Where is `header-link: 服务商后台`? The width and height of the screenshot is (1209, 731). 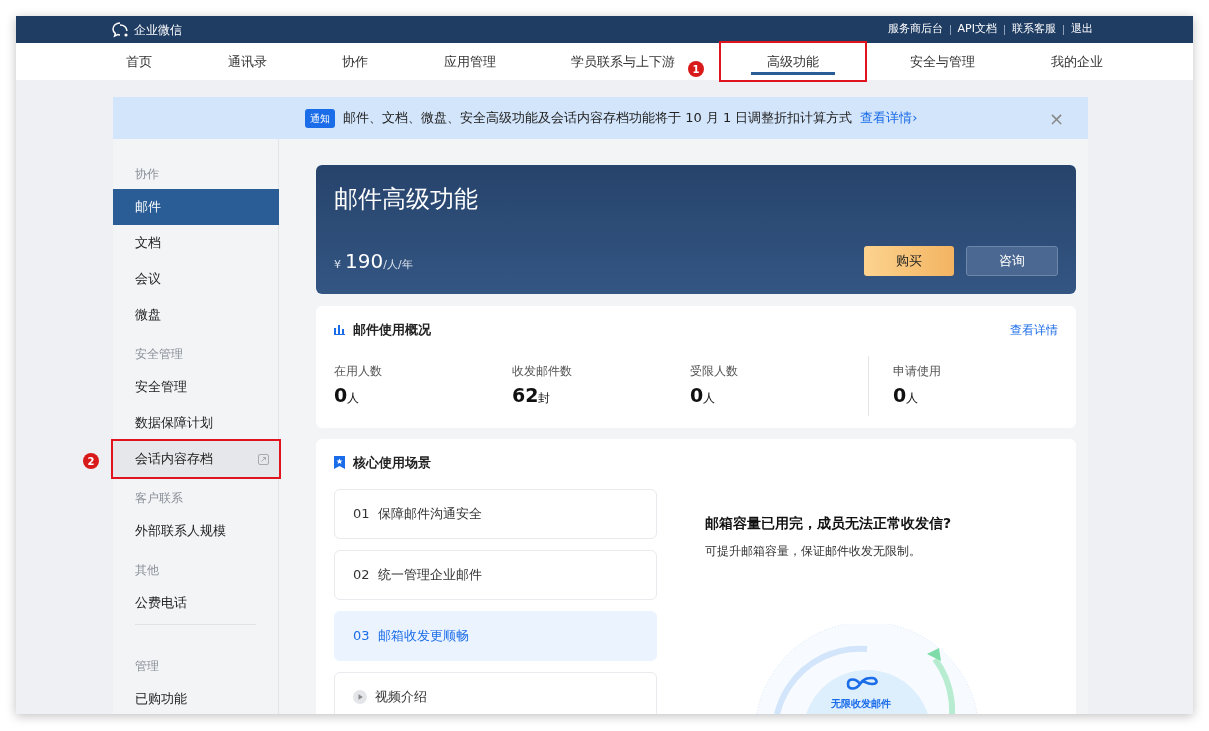 header-link: 服务商后台 is located at coordinates (915, 29).